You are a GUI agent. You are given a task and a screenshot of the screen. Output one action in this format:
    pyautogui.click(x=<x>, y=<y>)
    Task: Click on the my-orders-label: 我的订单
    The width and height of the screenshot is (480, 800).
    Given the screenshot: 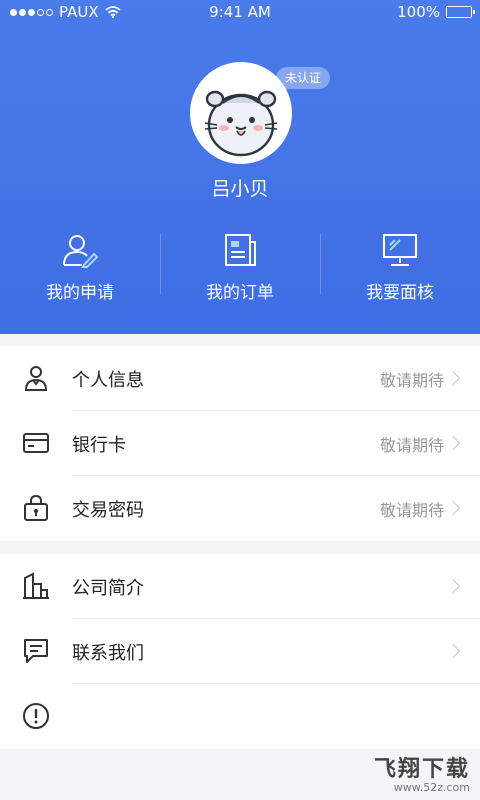 What is the action you would take?
    pyautogui.click(x=240, y=293)
    